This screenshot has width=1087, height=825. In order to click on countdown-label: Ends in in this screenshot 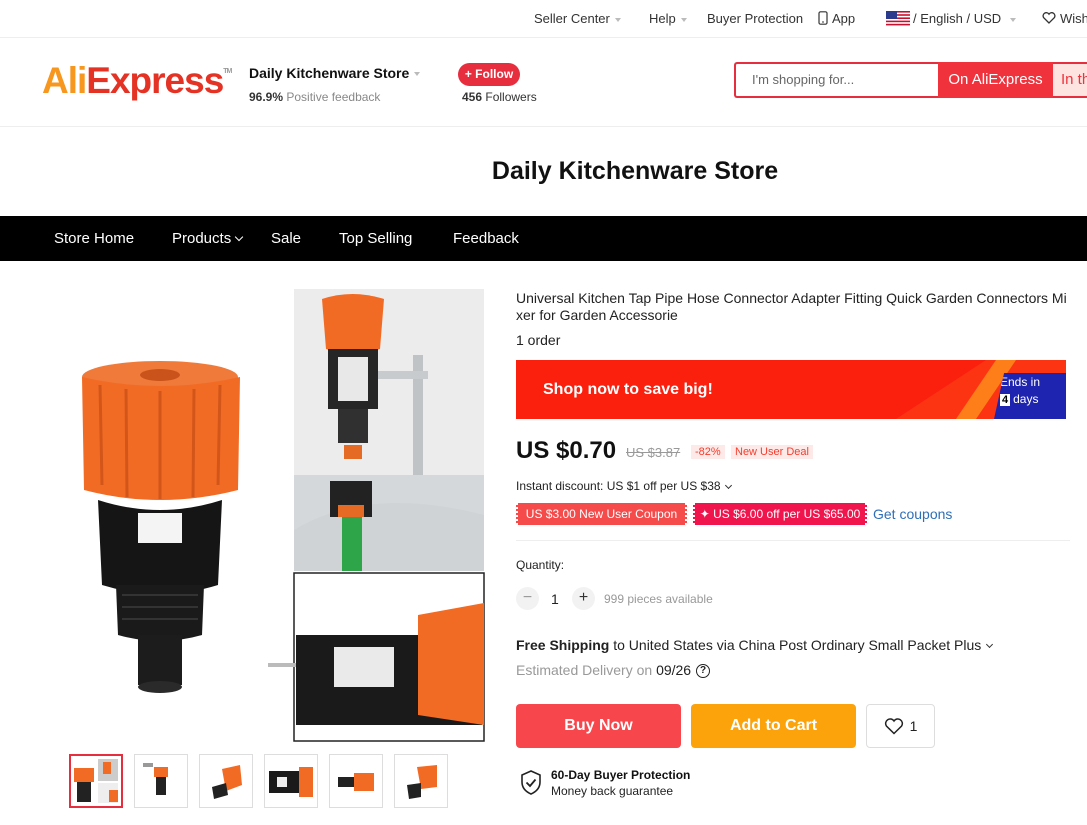, I will do `click(1020, 382)`.